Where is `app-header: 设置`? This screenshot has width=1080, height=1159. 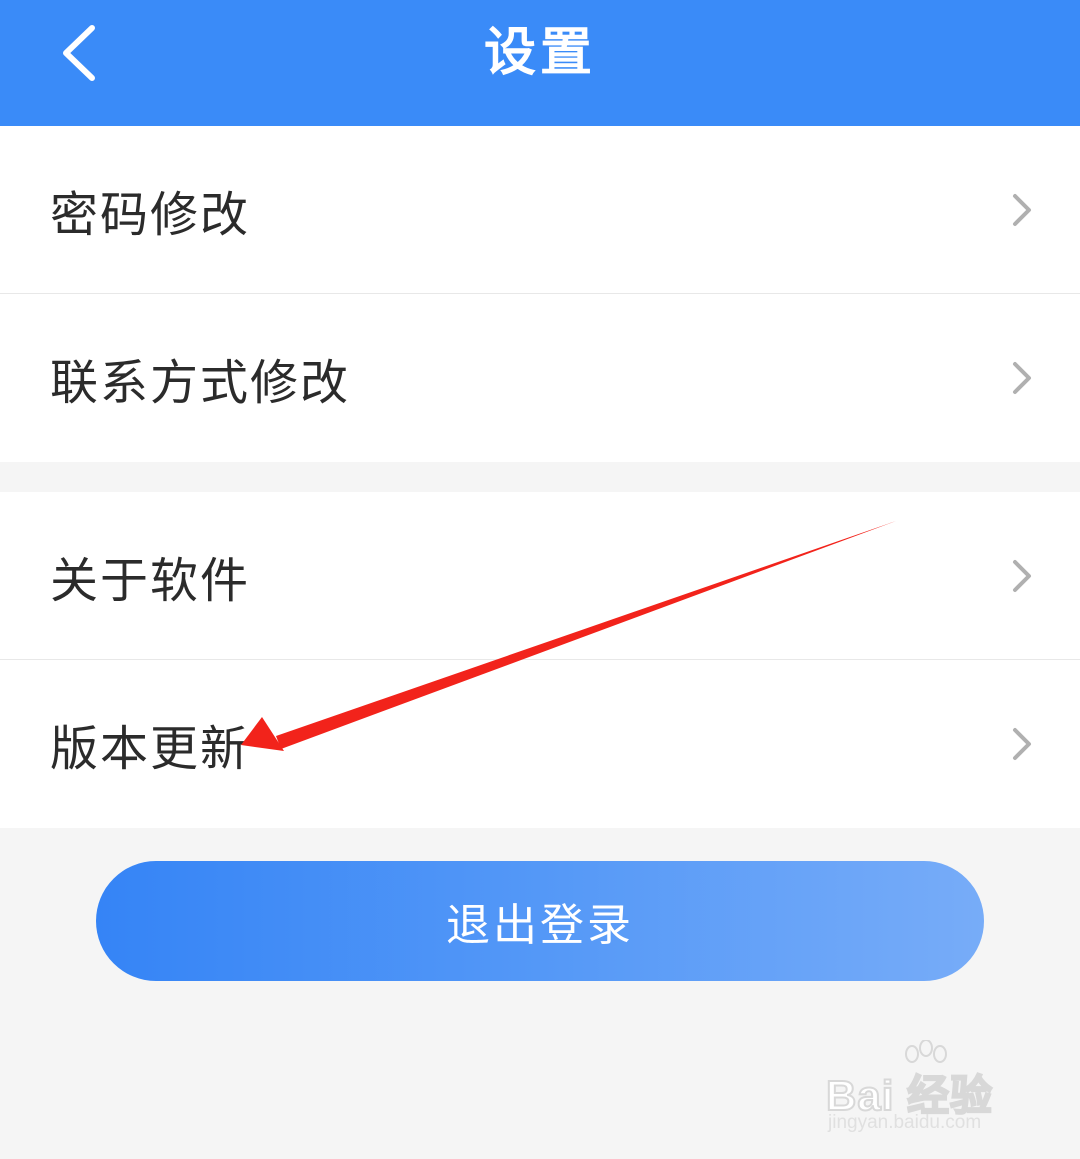 app-header: 设置 is located at coordinates (540, 63).